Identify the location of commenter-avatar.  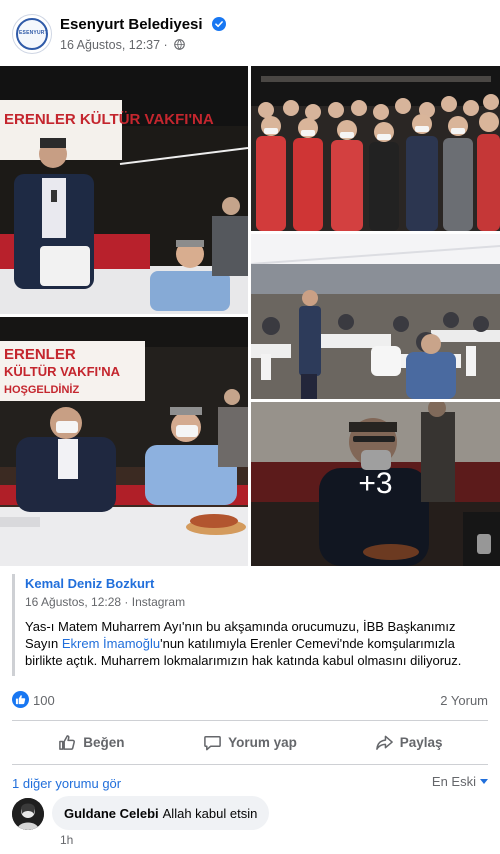
(28, 814).